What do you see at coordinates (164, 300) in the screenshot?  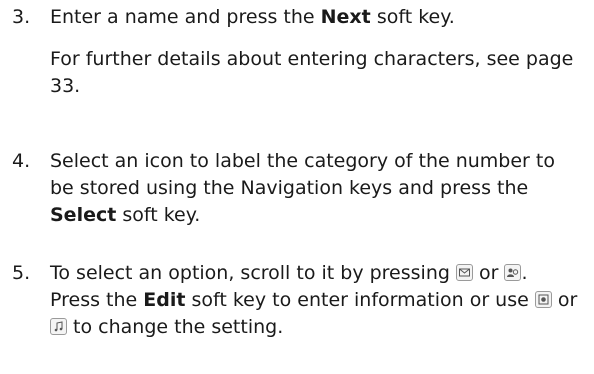 I see `soft-key-name: Edit` at bounding box center [164, 300].